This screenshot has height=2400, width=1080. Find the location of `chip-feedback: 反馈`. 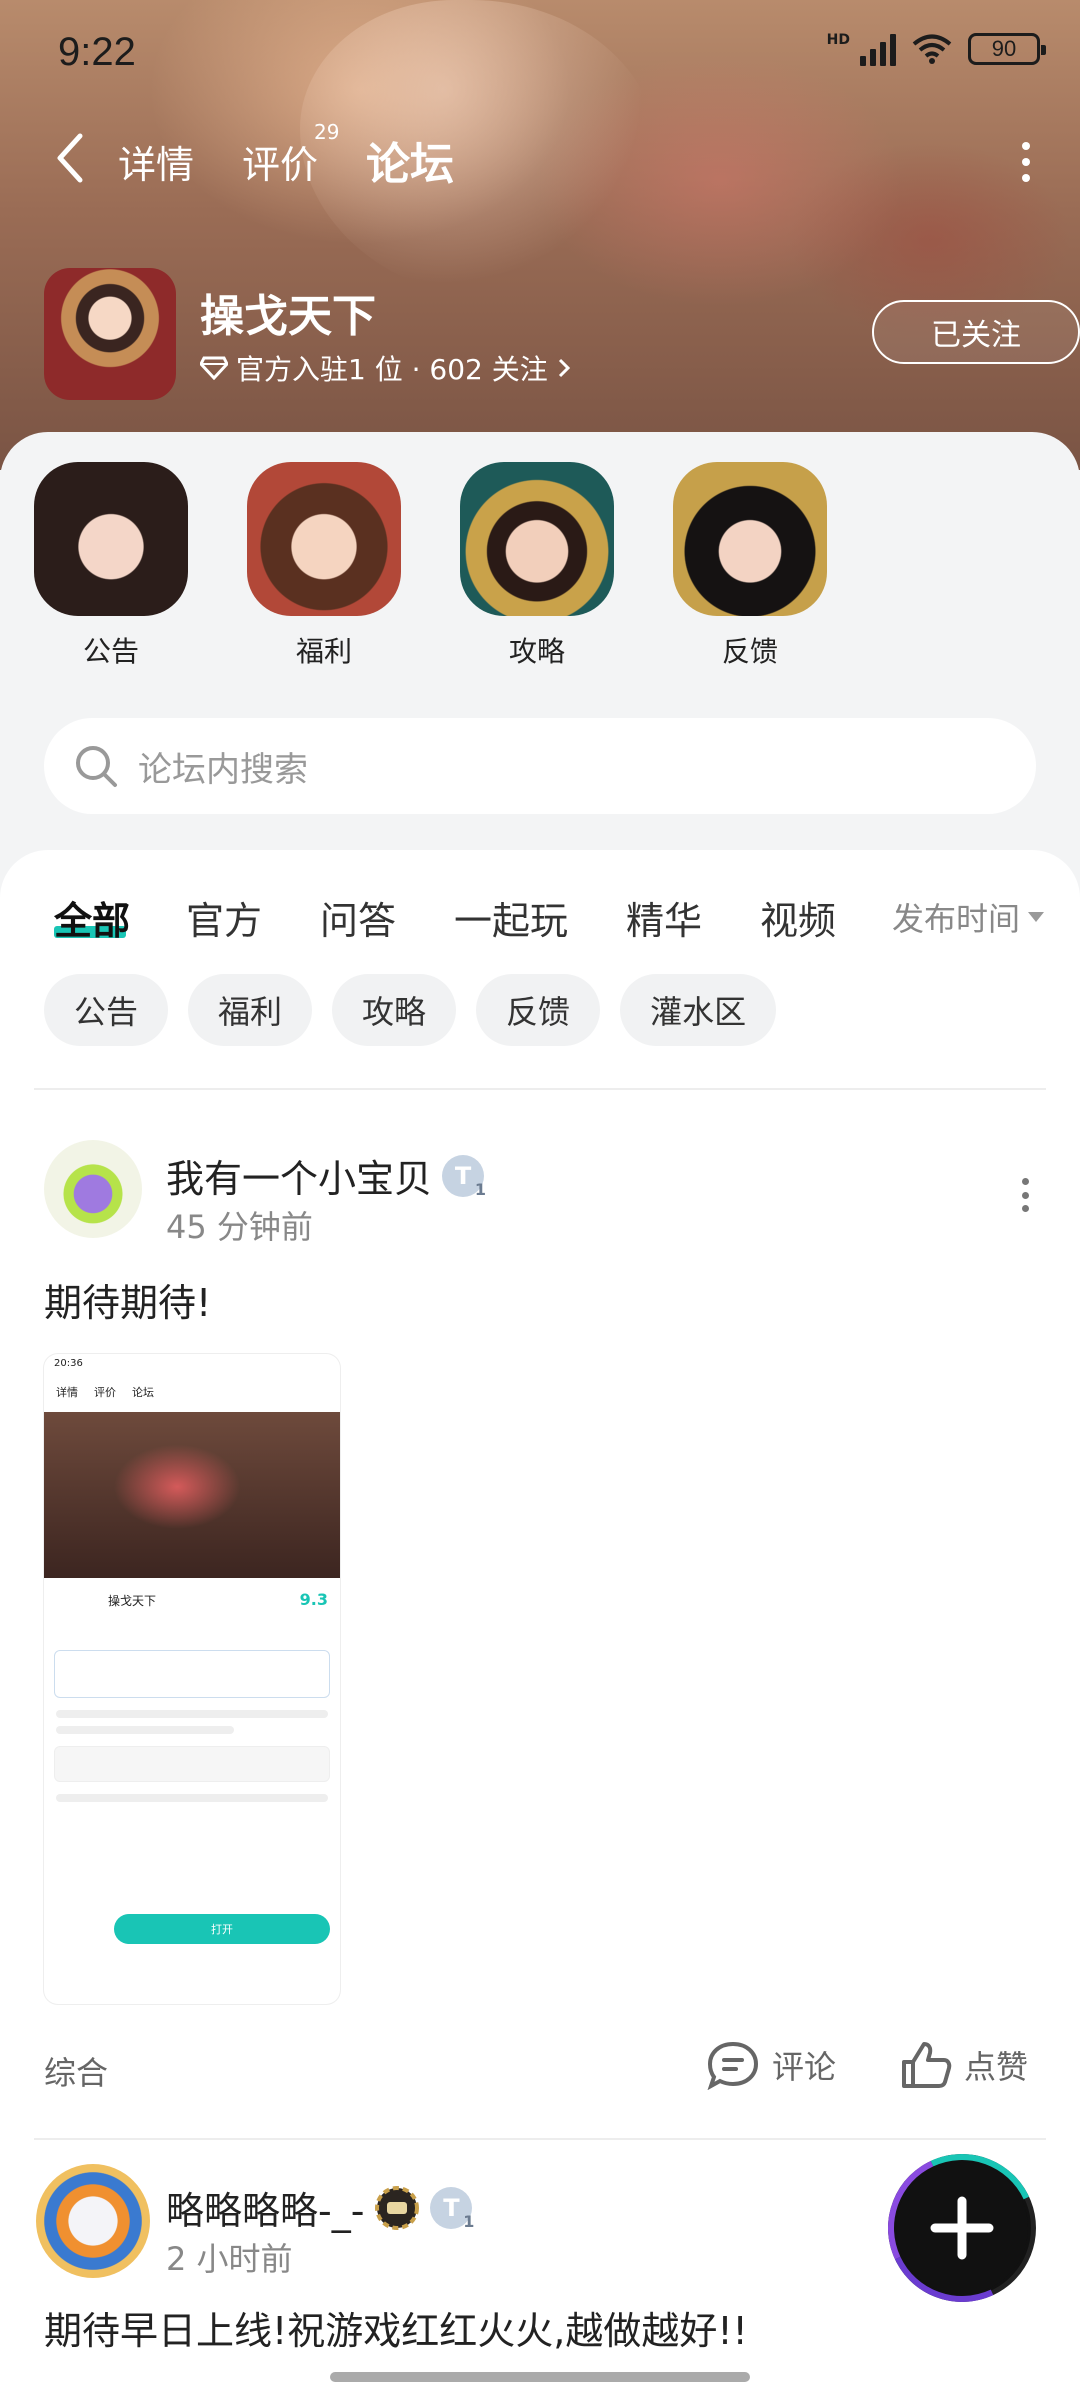

chip-feedback: 反馈 is located at coordinates (538, 1010).